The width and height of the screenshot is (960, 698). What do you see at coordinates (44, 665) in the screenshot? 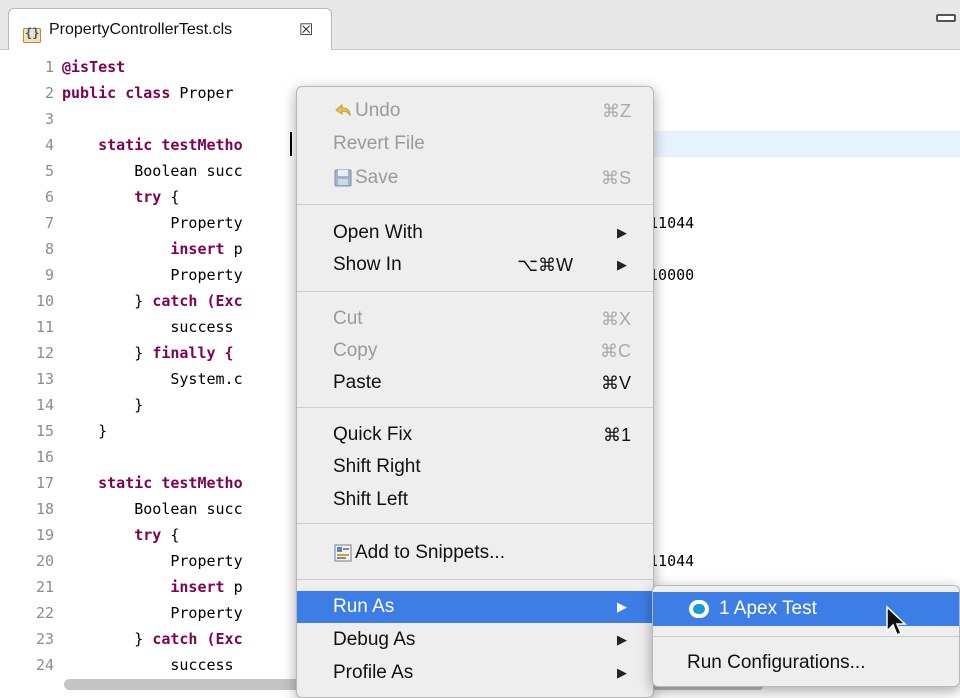
I see `line-number: 24` at bounding box center [44, 665].